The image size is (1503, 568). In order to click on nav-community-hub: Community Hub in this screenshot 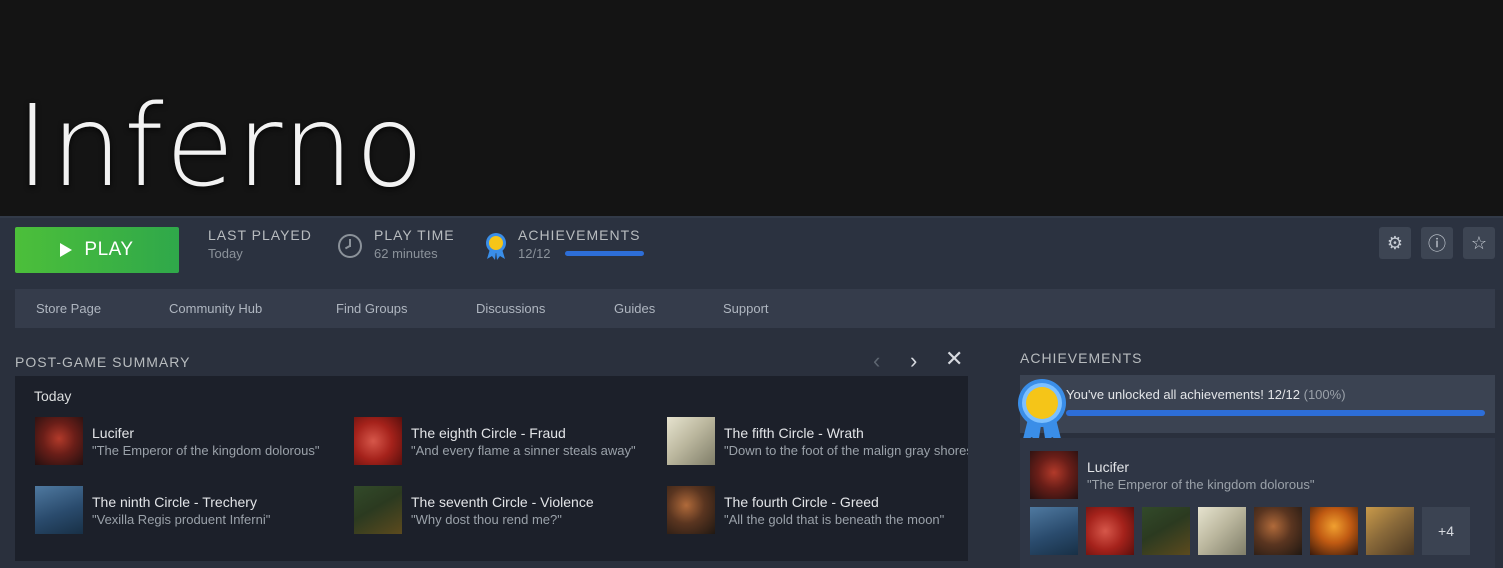, I will do `click(215, 308)`.